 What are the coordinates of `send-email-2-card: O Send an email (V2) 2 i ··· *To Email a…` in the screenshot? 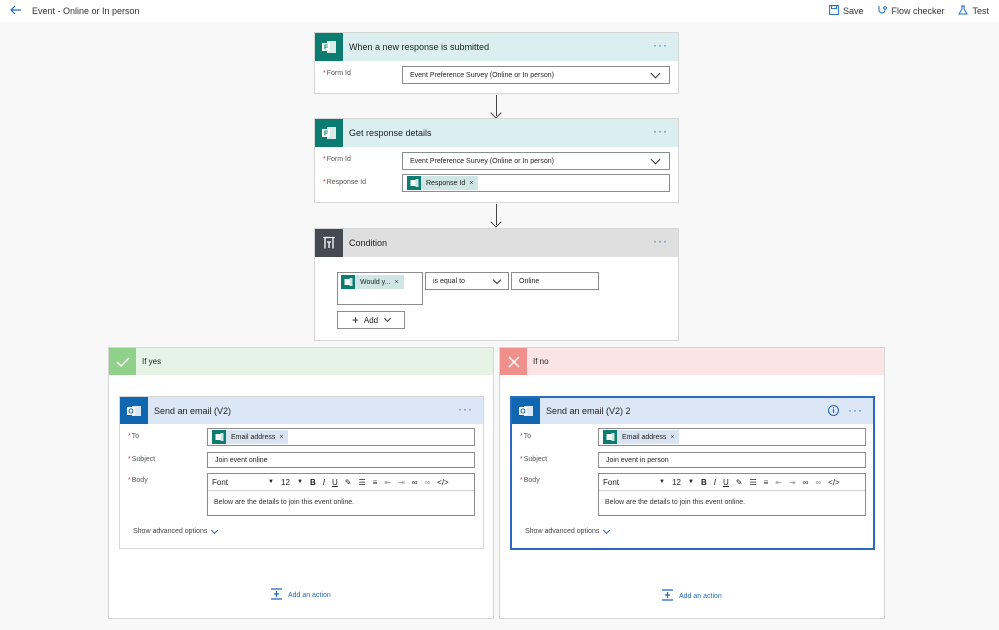 It's located at (692, 473).